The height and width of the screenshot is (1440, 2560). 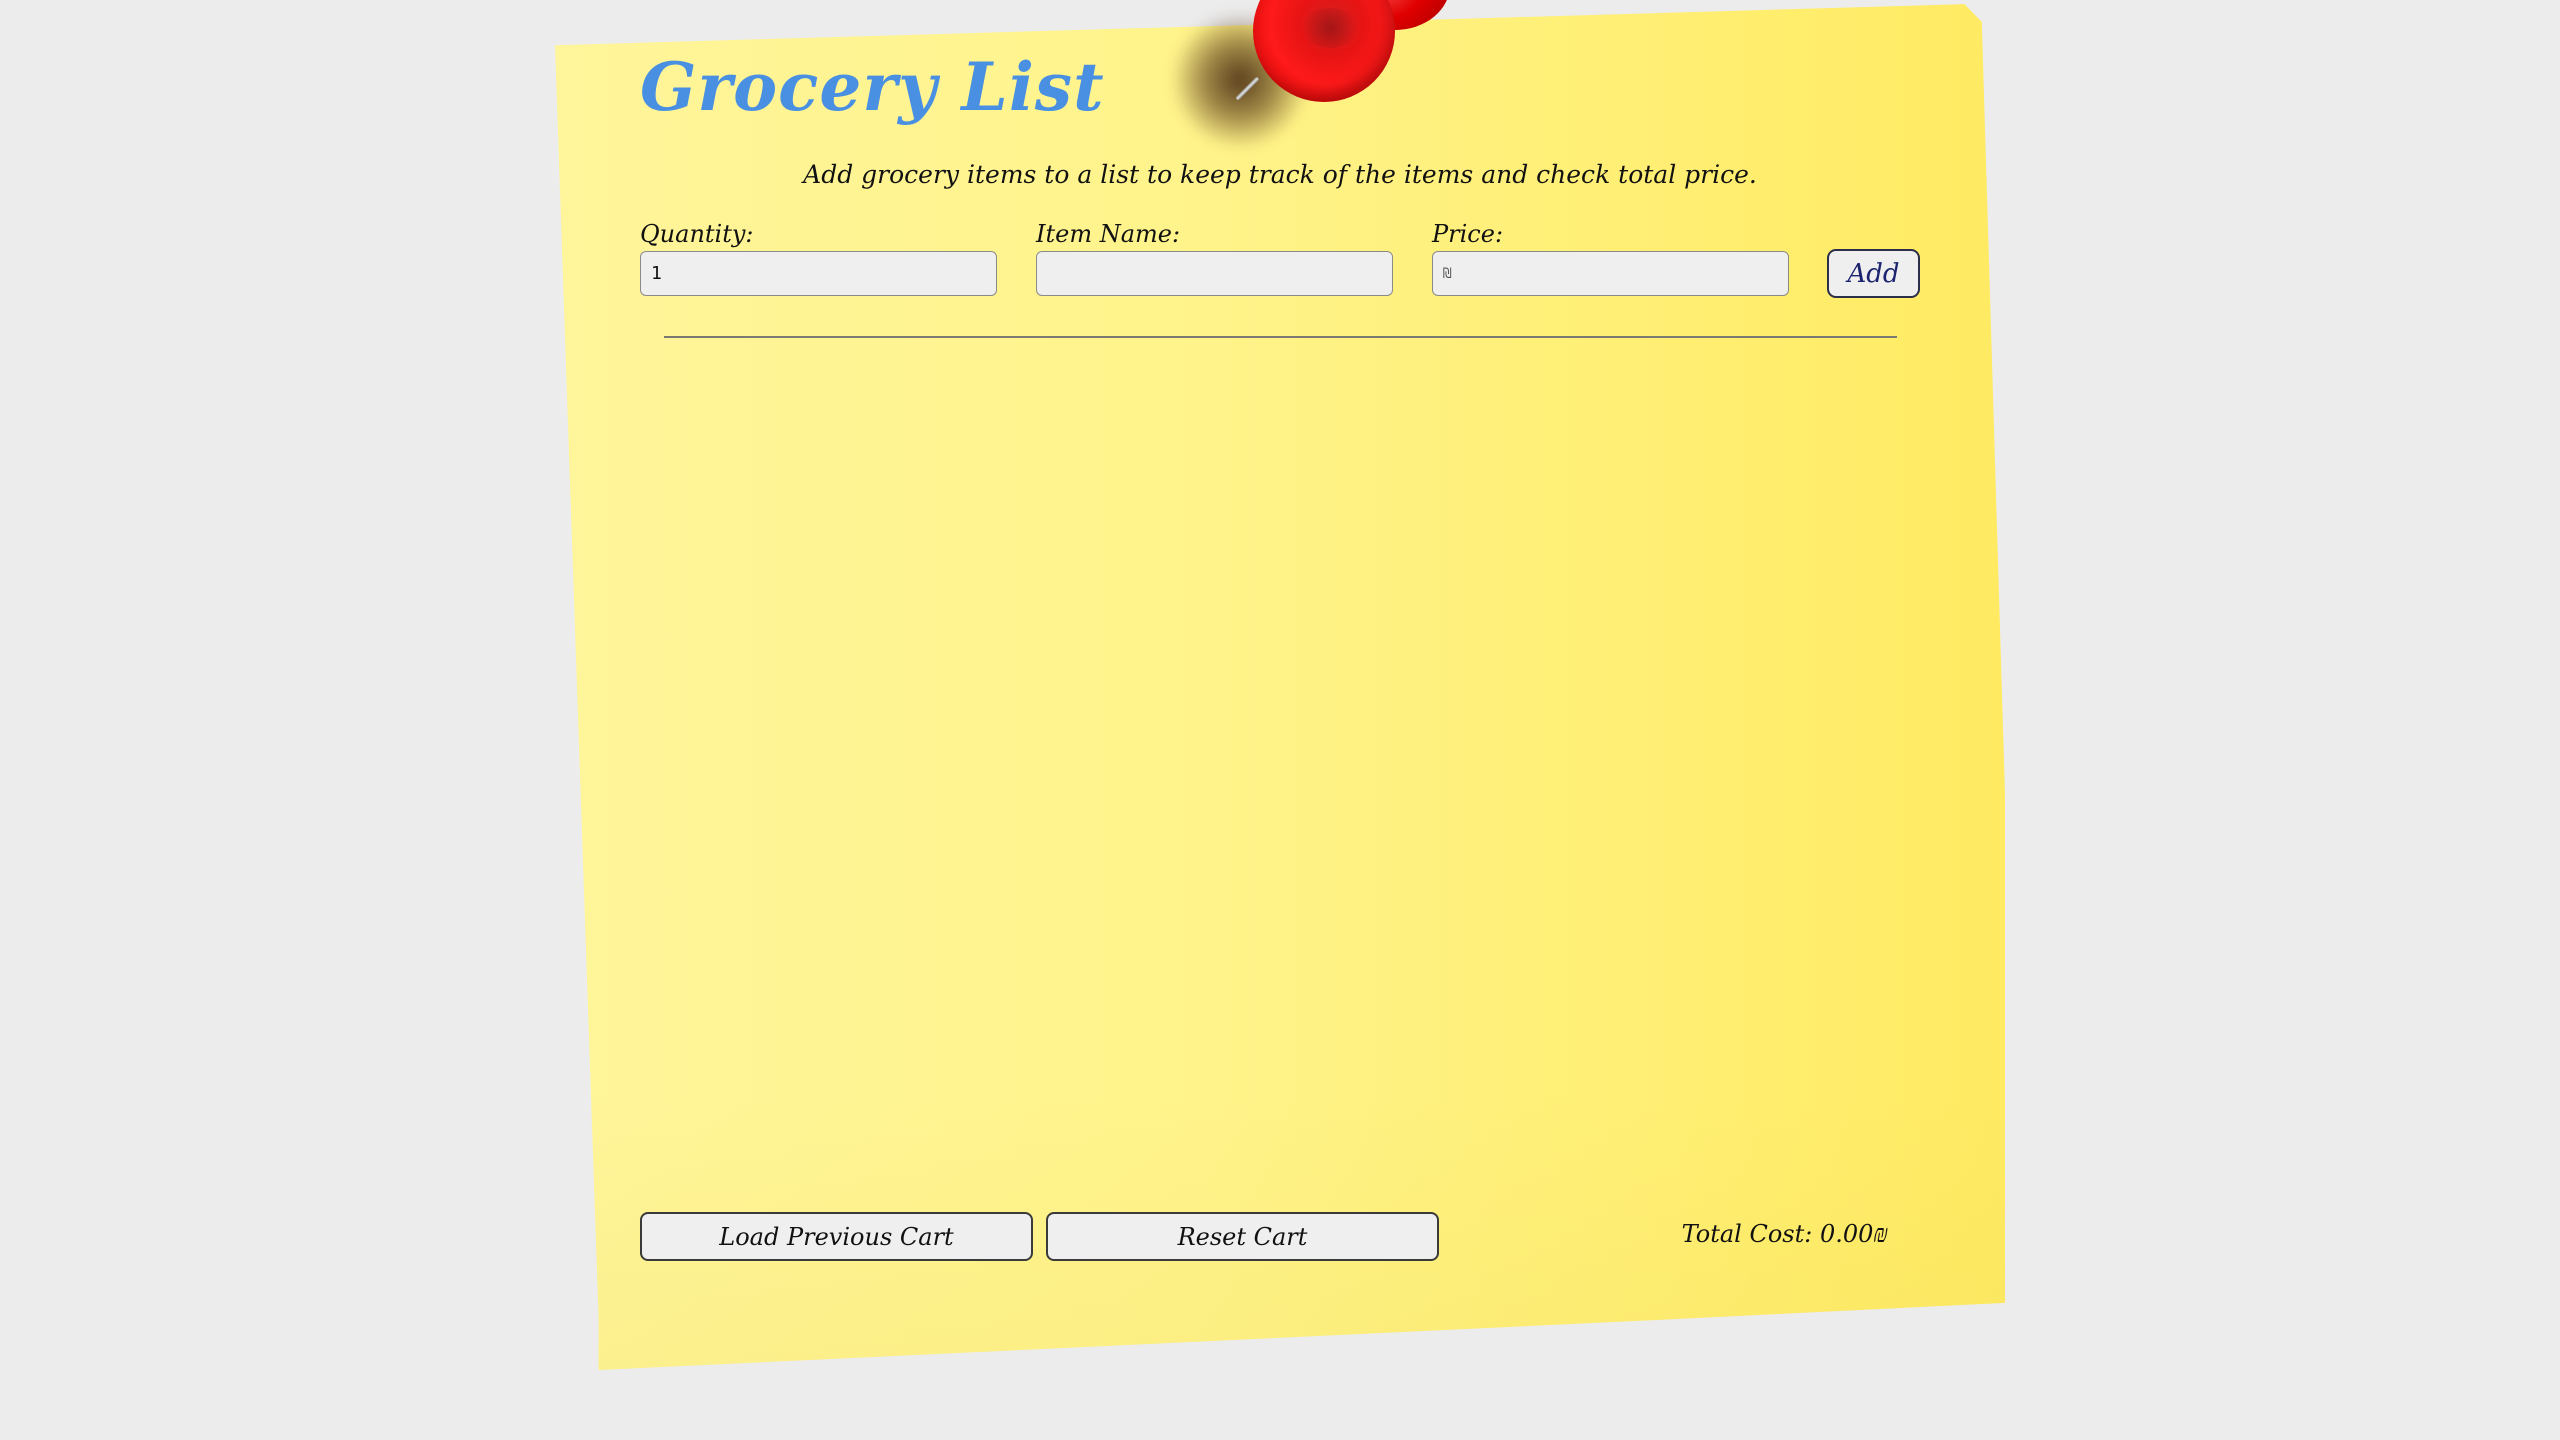 What do you see at coordinates (1214, 273) in the screenshot?
I see `item-name-input` at bounding box center [1214, 273].